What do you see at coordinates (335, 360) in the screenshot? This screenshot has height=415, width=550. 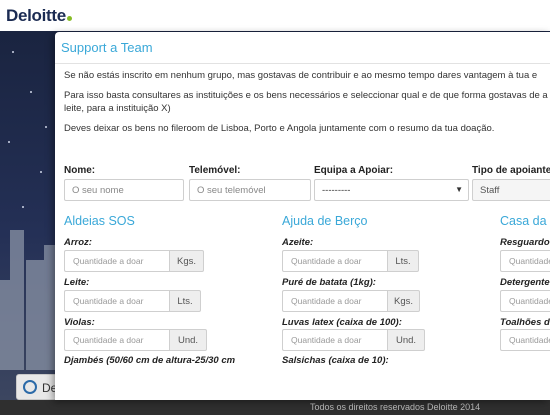 I see `item-label-salsichas: Salsichas (caixa de 10):` at bounding box center [335, 360].